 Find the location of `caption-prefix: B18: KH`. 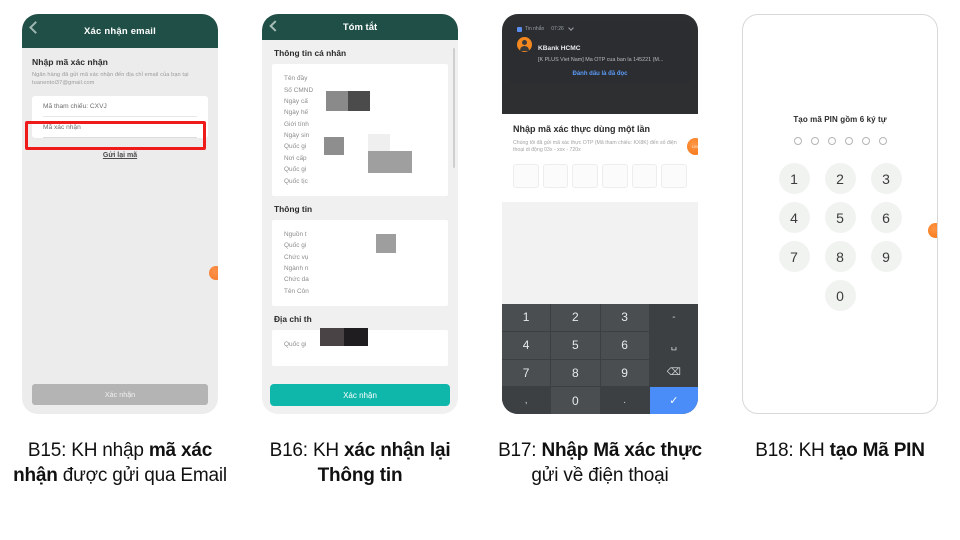

caption-prefix: B18: KH is located at coordinates (792, 450).